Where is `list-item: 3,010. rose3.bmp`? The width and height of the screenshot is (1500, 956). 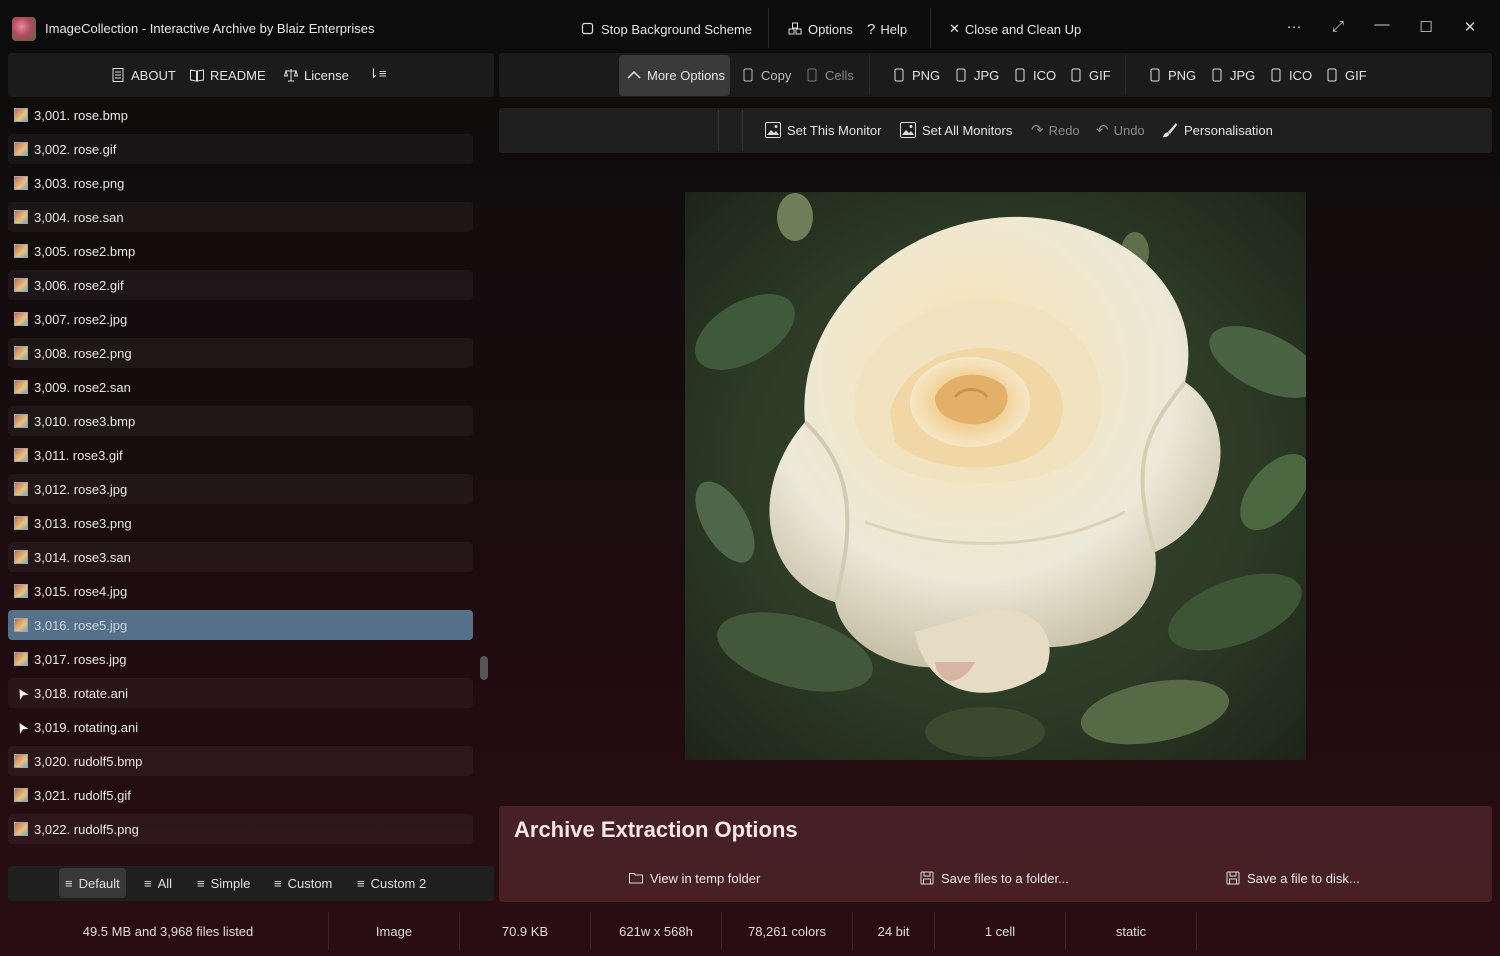 list-item: 3,010. rose3.bmp is located at coordinates (240, 421).